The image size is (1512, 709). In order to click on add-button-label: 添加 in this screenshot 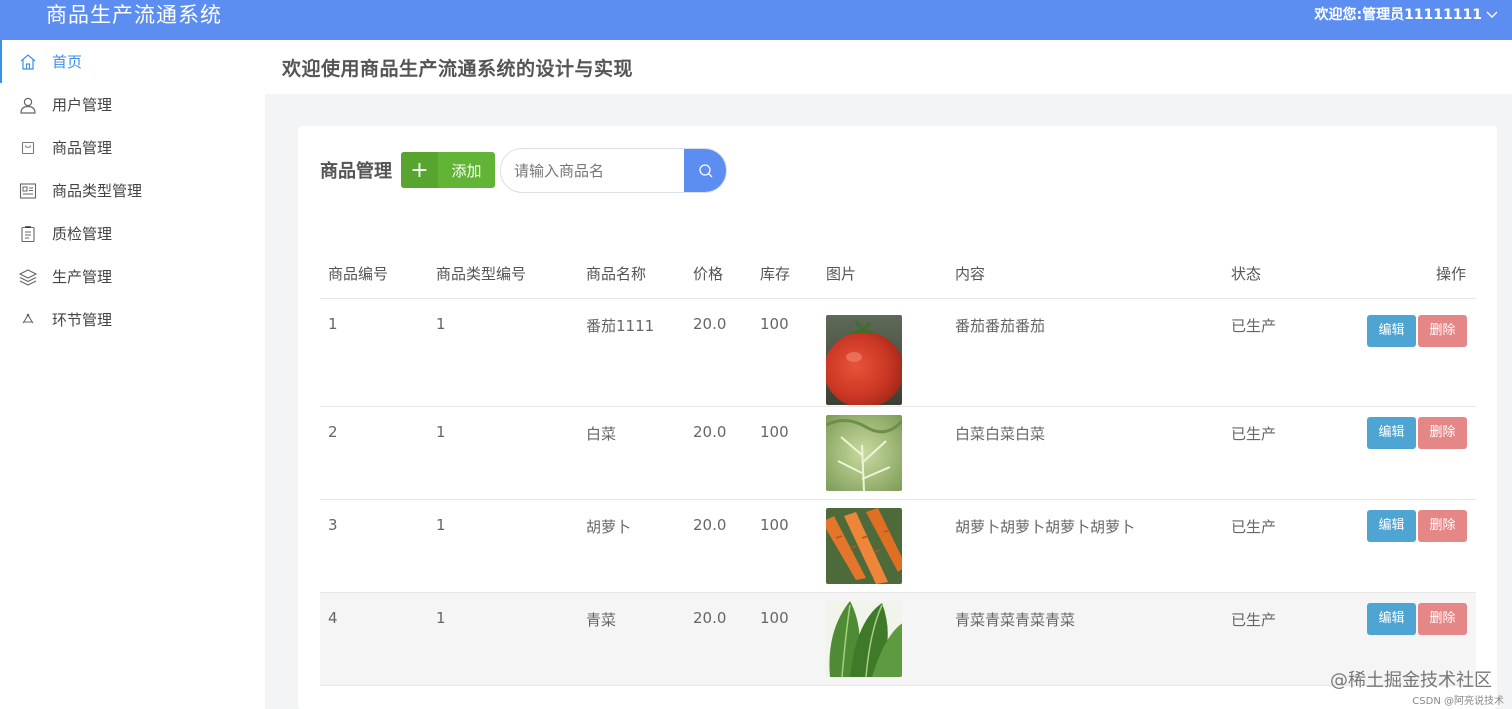, I will do `click(466, 170)`.